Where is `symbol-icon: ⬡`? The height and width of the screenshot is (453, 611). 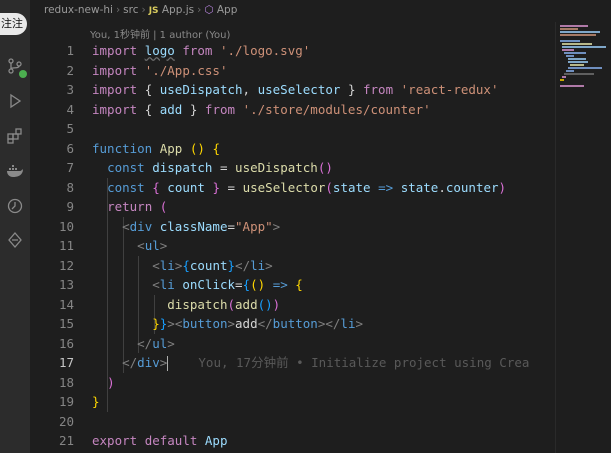 symbol-icon: ⬡ is located at coordinates (209, 10).